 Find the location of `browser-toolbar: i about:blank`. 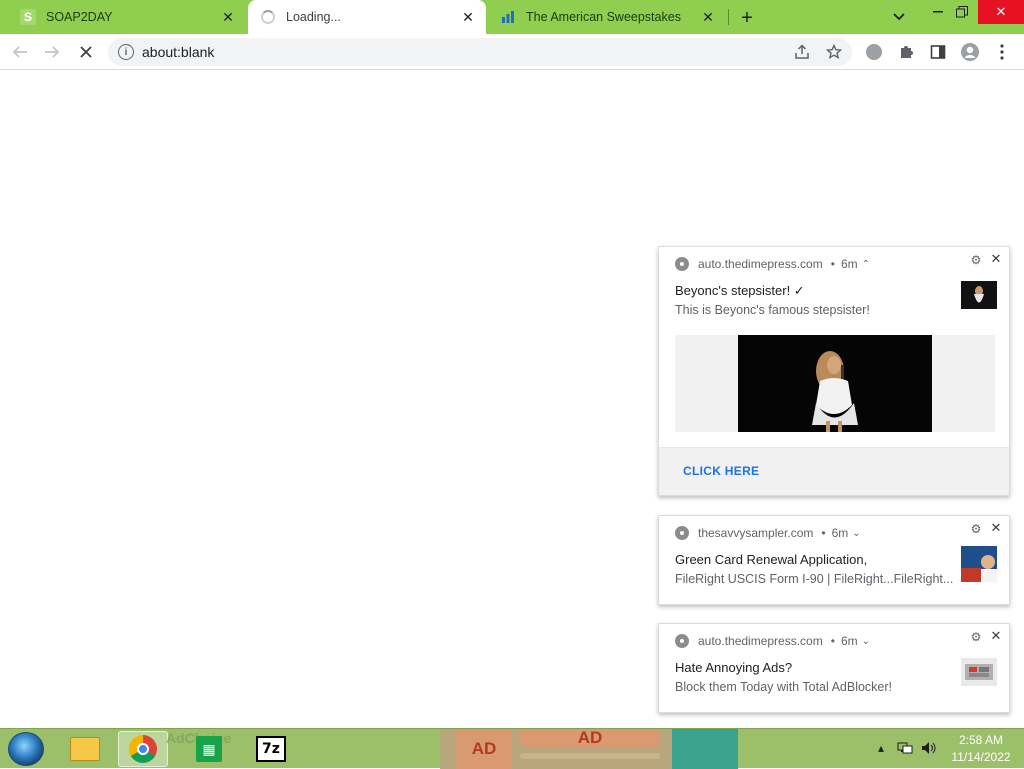

browser-toolbar: i about:blank is located at coordinates (512, 52).